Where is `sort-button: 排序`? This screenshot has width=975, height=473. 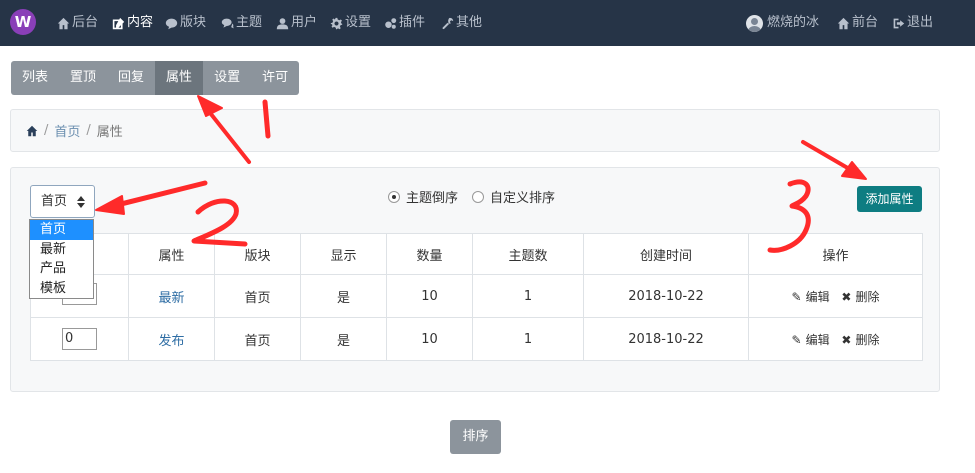
sort-button: 排序 is located at coordinates (475, 437).